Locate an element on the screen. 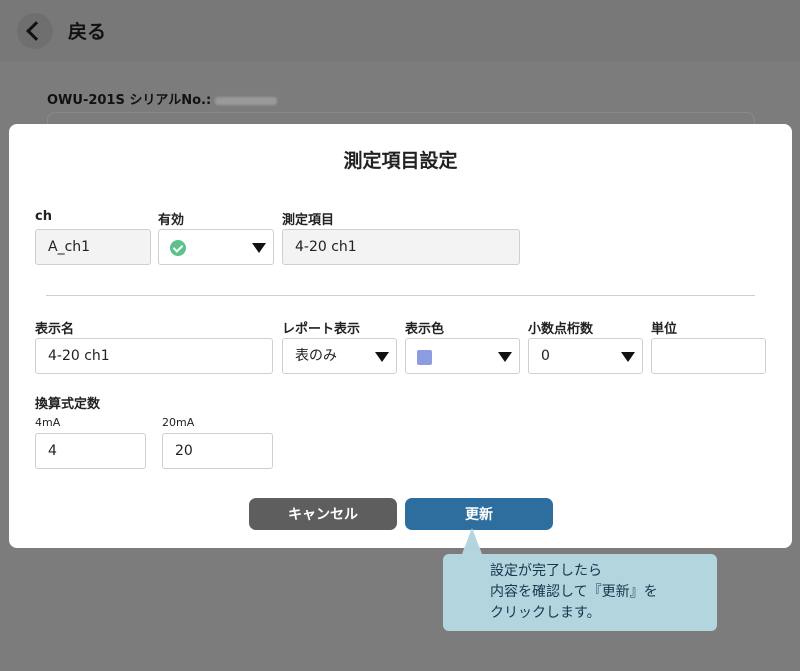 The image size is (800, 671). callout-line: クリックします。 is located at coordinates (545, 613).